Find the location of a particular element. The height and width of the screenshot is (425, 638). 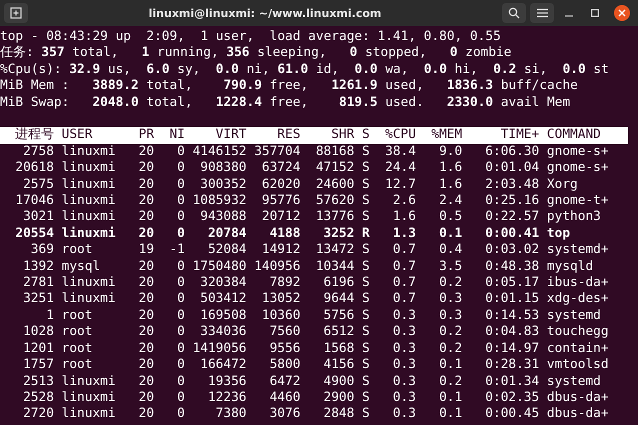

table-cell-text: 0:00.41 is located at coordinates (512, 234).